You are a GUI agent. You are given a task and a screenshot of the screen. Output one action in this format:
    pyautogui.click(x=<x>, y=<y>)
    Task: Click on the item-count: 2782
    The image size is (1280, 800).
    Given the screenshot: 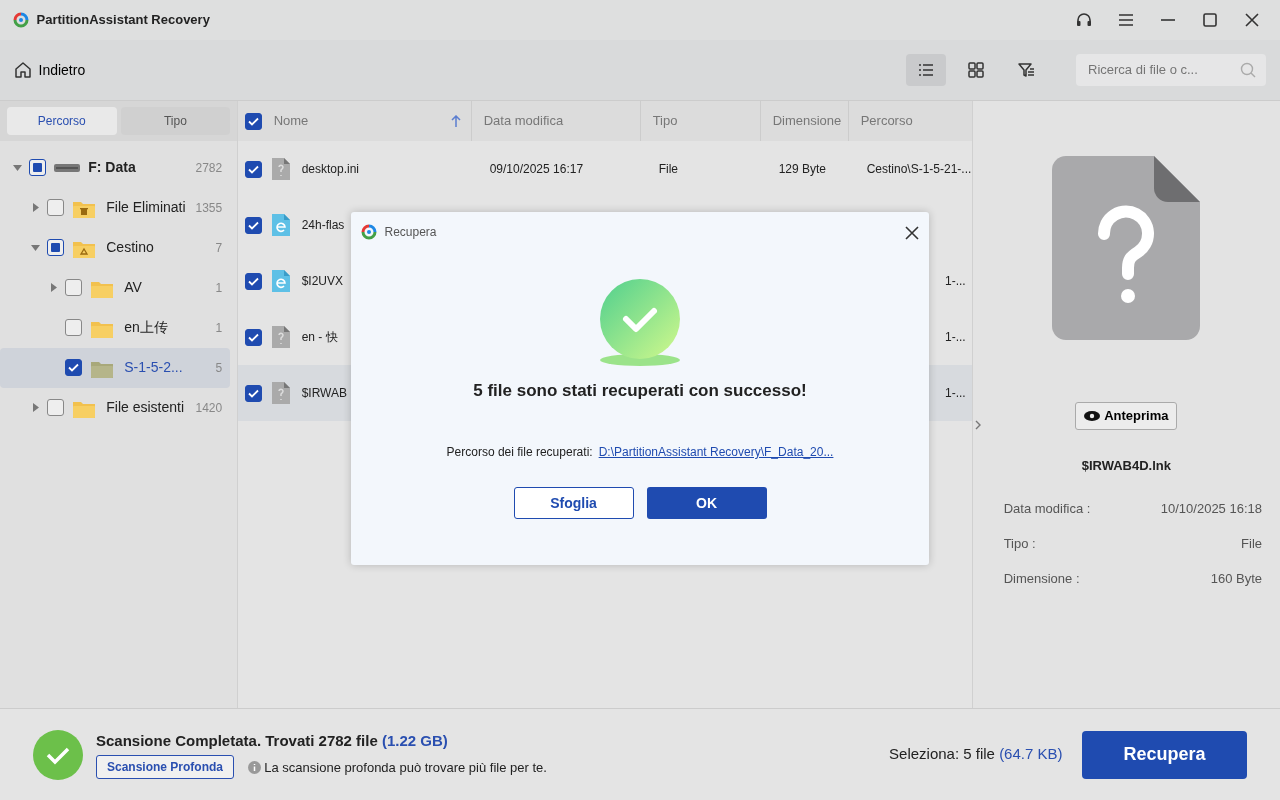 What is the action you would take?
    pyautogui.click(x=209, y=168)
    